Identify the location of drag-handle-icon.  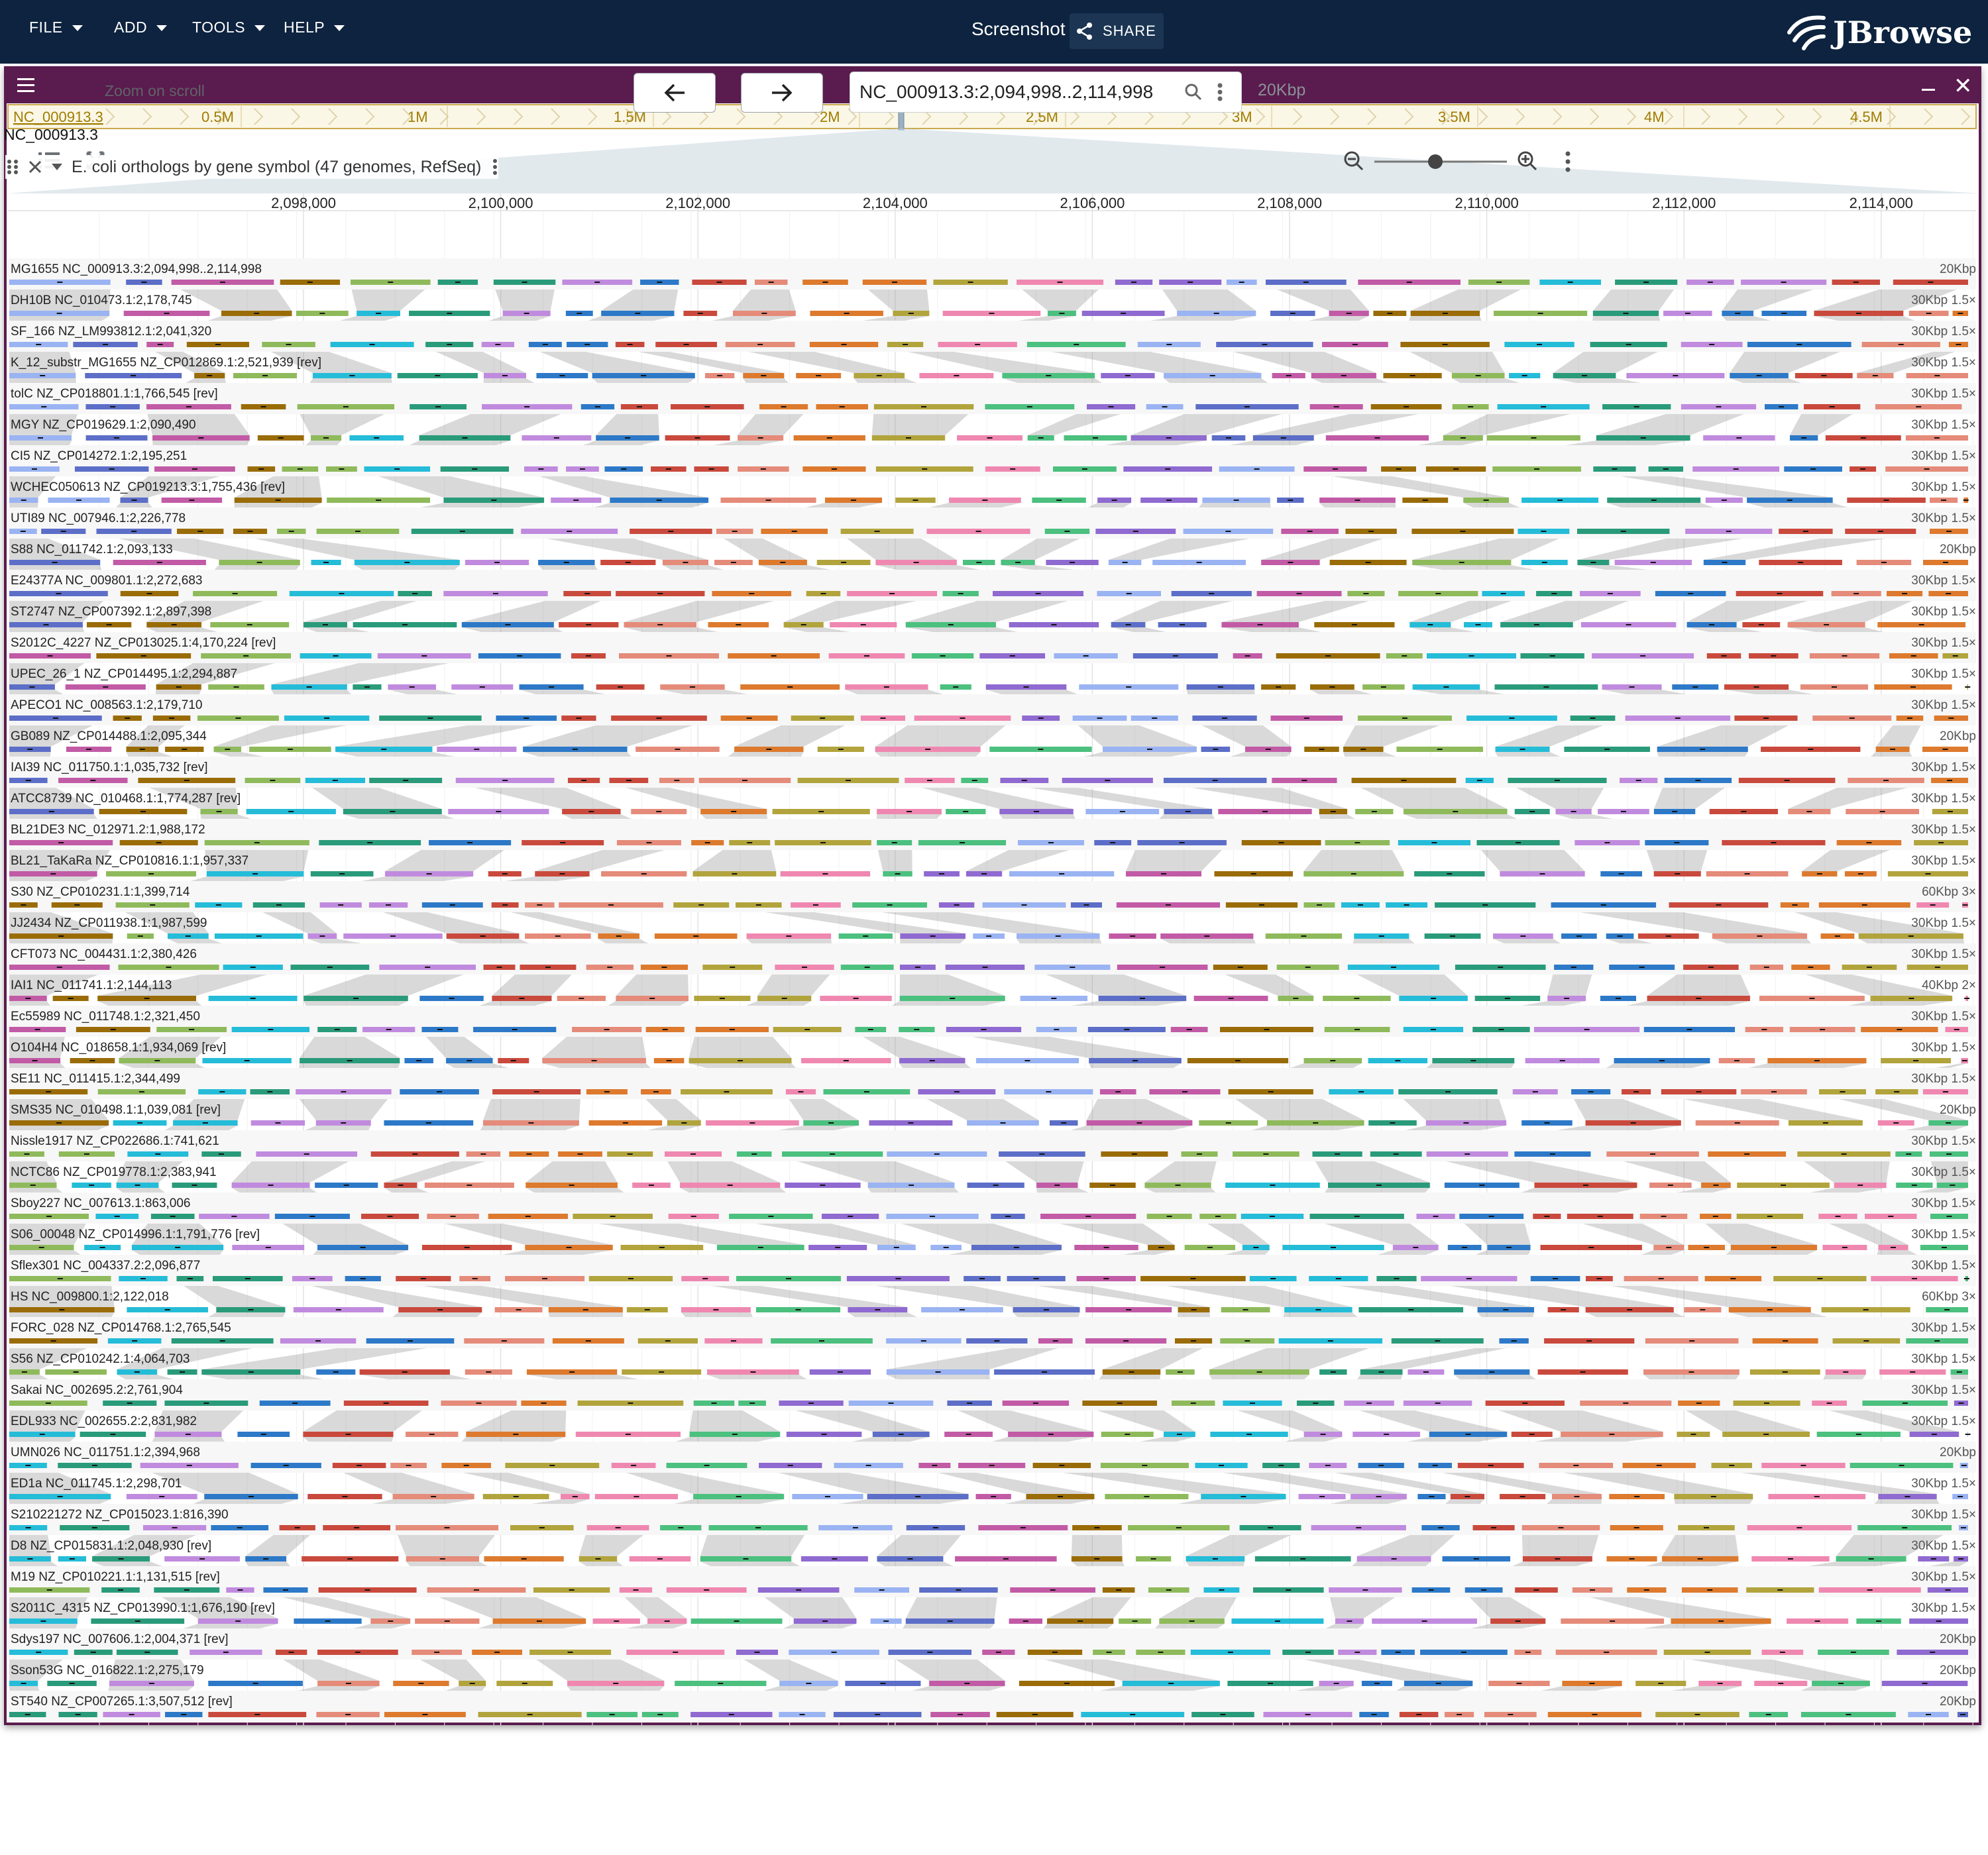
(12, 167).